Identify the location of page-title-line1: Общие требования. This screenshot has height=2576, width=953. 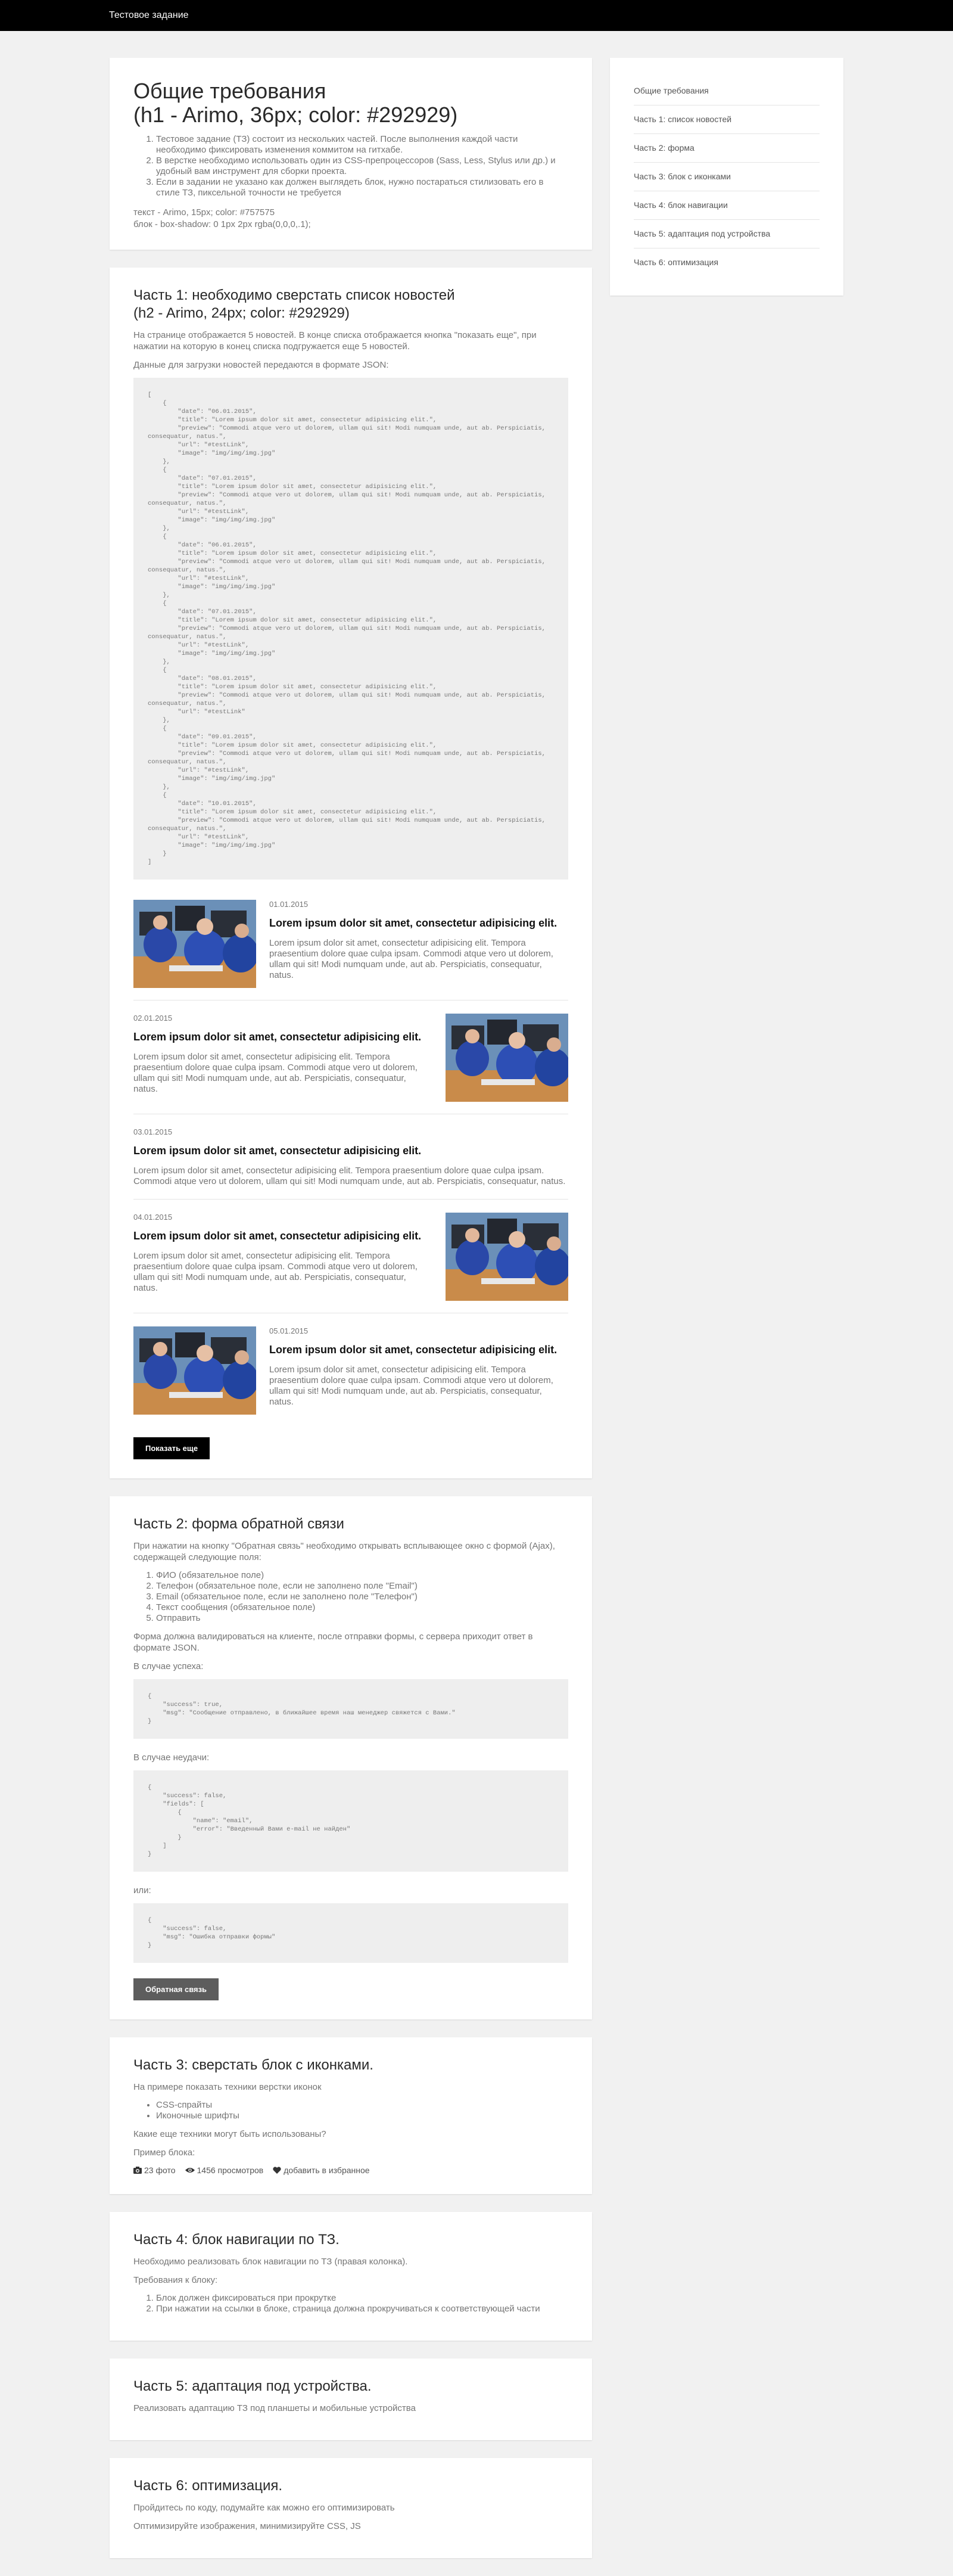
(229, 91).